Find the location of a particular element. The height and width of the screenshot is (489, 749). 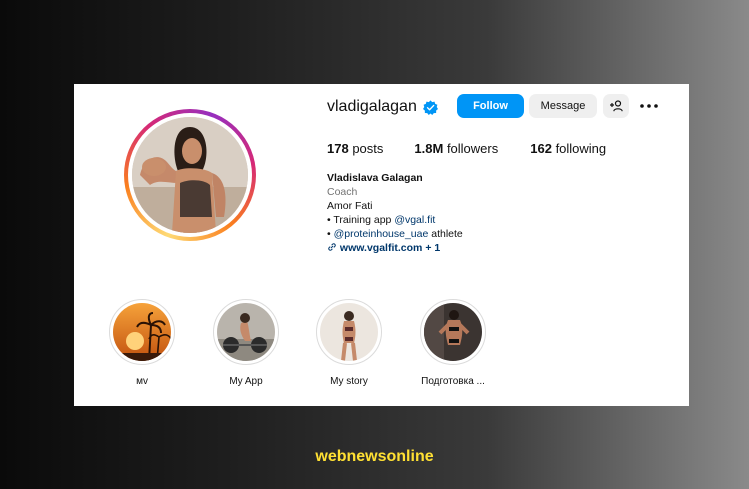

link-icon is located at coordinates (332, 247).